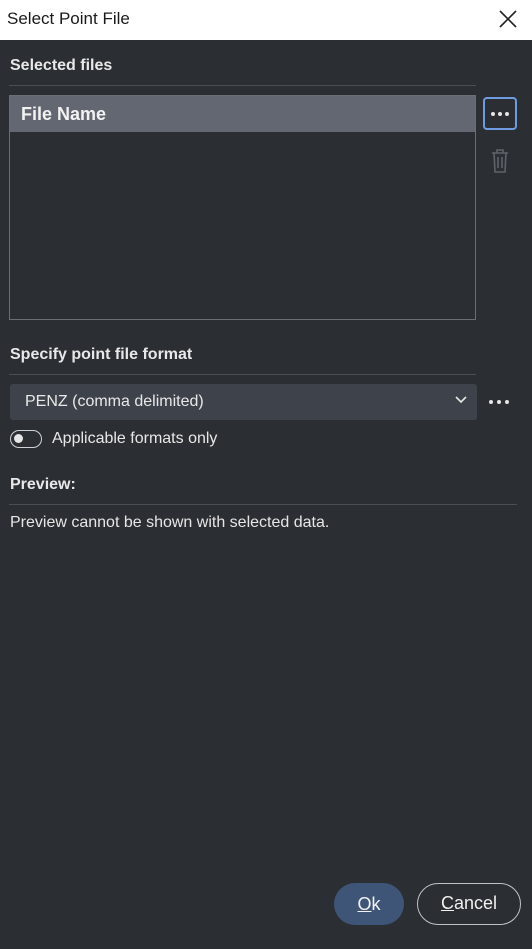 This screenshot has width=532, height=949. What do you see at coordinates (68, 18) in the screenshot?
I see `window-title: Select Point File` at bounding box center [68, 18].